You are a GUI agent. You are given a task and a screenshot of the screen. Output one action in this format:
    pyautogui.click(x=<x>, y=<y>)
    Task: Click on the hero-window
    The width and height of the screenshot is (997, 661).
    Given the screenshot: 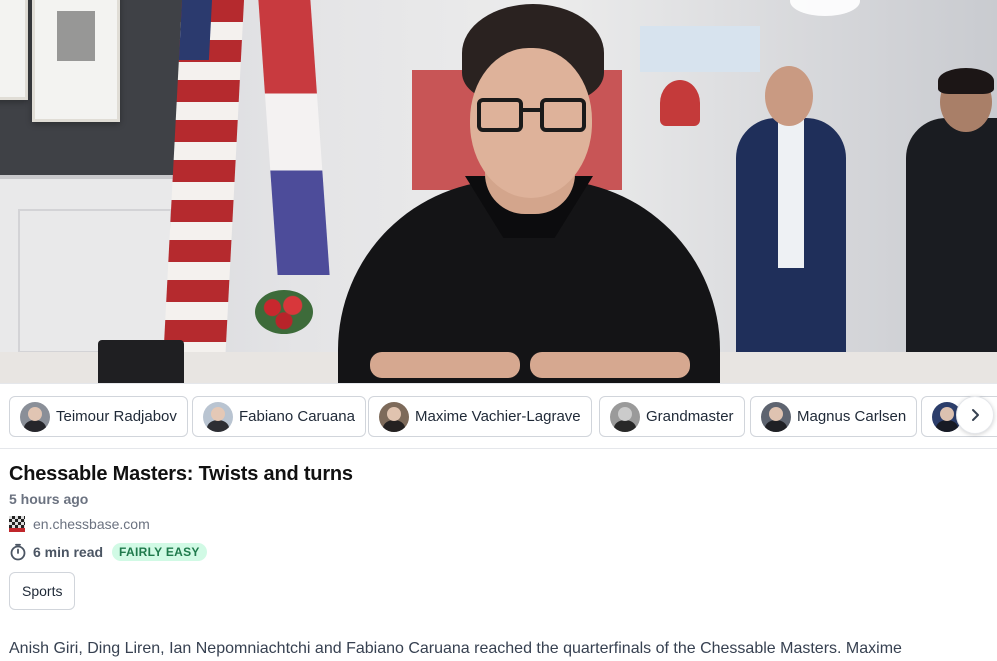 What is the action you would take?
    pyautogui.click(x=700, y=49)
    